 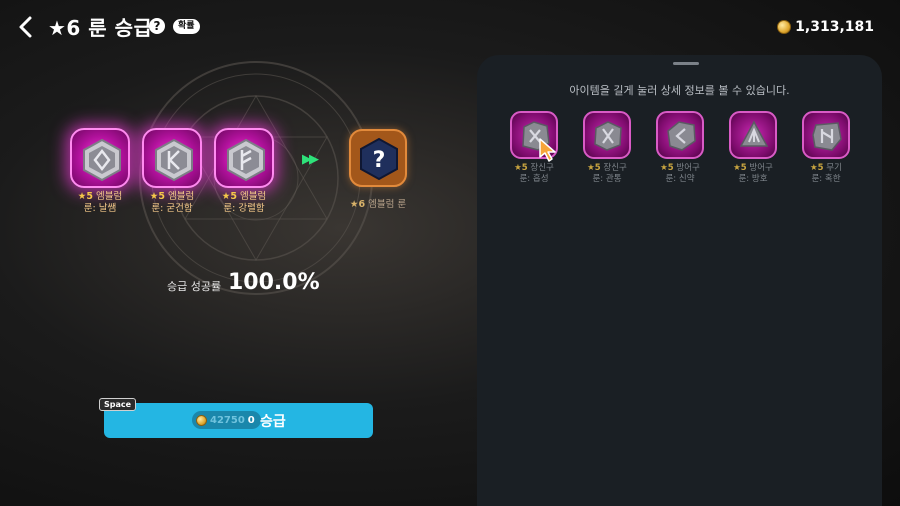 What do you see at coordinates (244, 202) in the screenshot?
I see `material-label-3: ★5 엠블럼 룬: 강렬함` at bounding box center [244, 202].